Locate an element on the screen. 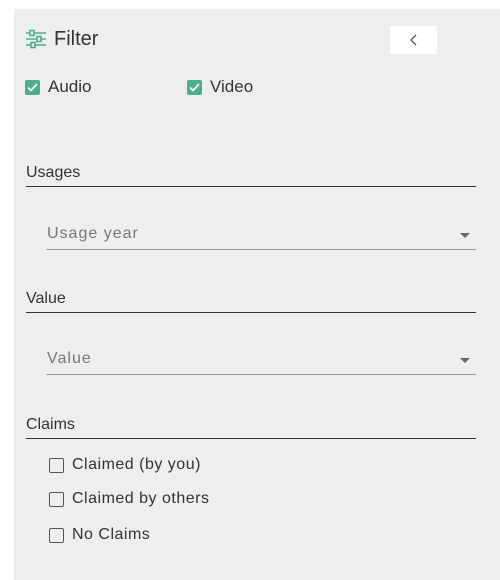 Image resolution: width=500 pixels, height=580 pixels. claimed-by-others-label: Claimed by others is located at coordinates (141, 498).